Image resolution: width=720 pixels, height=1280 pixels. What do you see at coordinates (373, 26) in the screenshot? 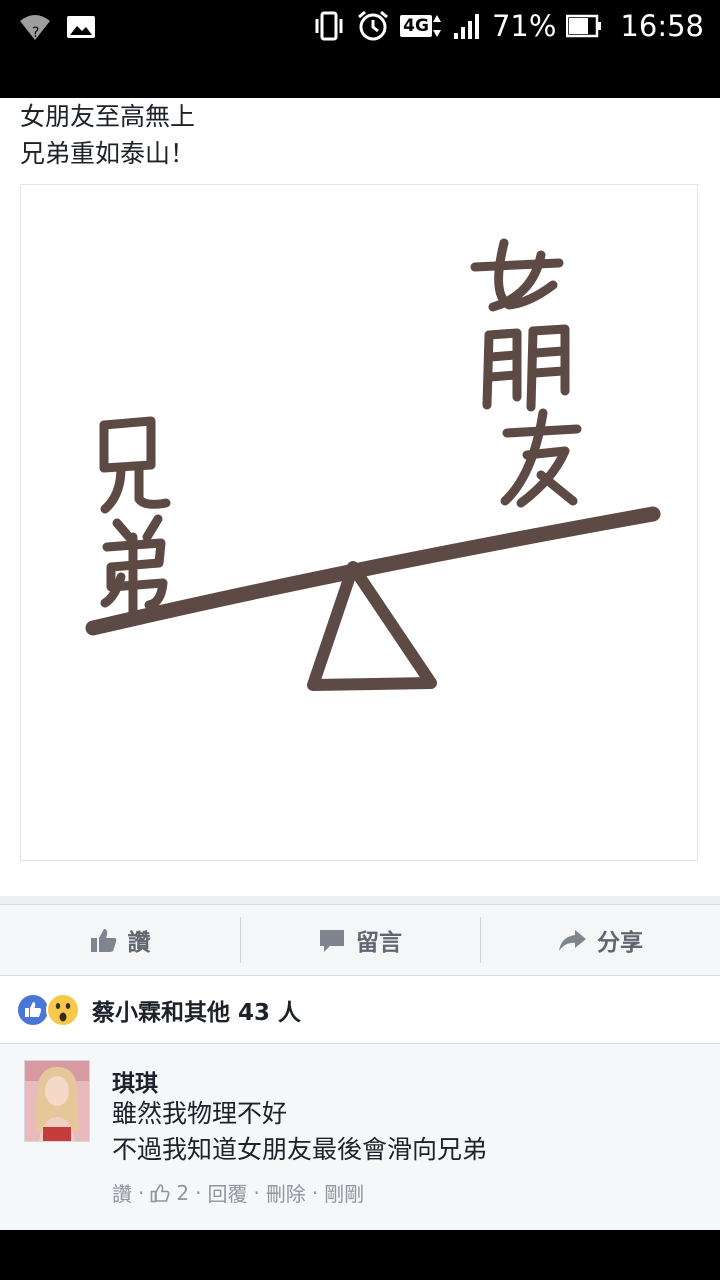
I see `alarm-icon` at bounding box center [373, 26].